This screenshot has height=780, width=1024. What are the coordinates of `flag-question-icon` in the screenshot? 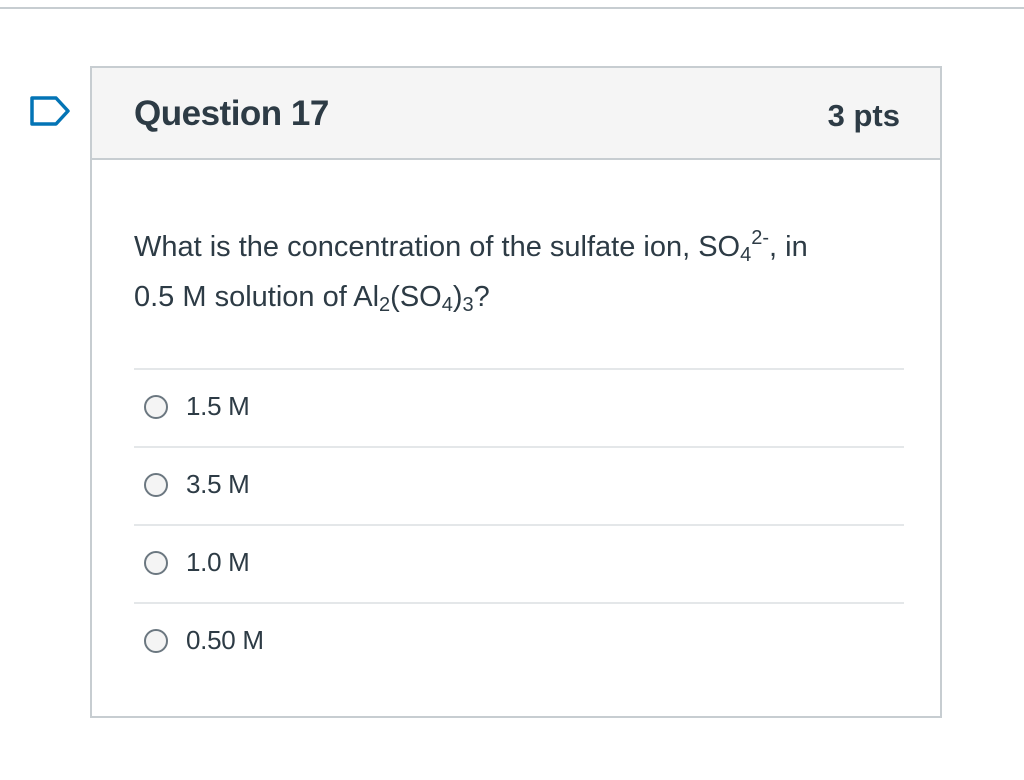 It's located at (50, 111).